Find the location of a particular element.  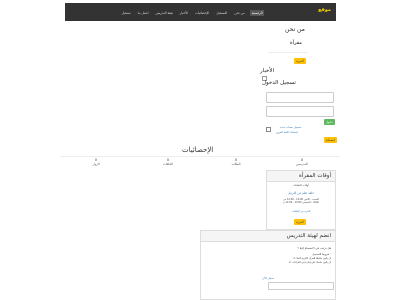

times-panel-title: أوقات المقرأة is located at coordinates (301, 176).